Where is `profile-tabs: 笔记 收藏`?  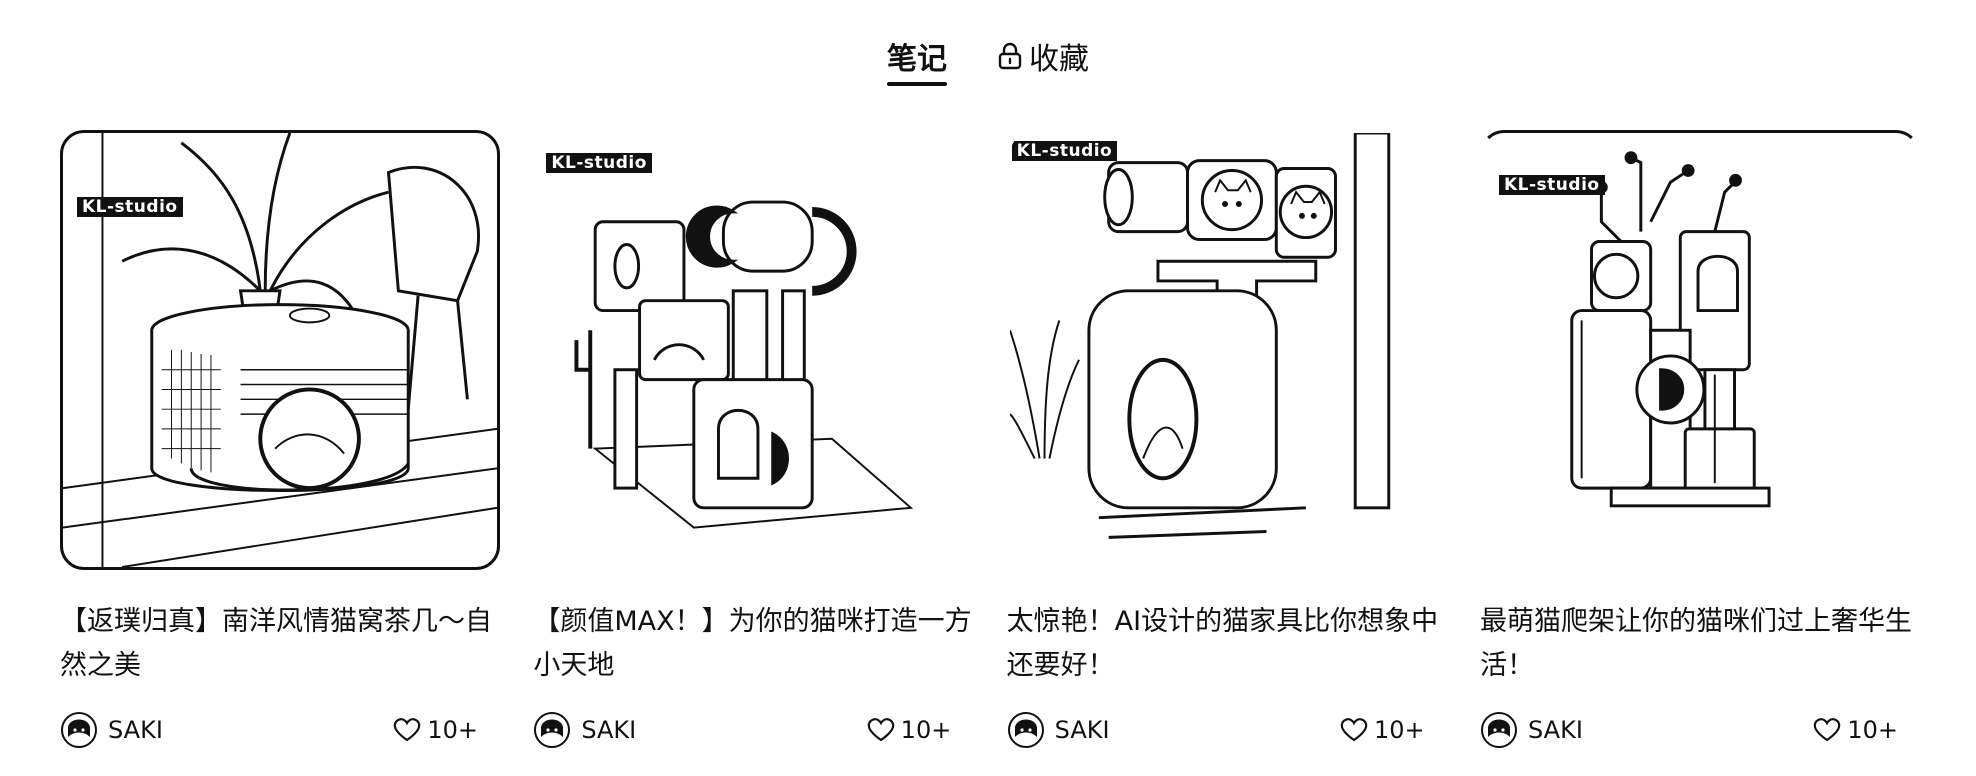
profile-tabs: 笔记 收藏 is located at coordinates (988, 64).